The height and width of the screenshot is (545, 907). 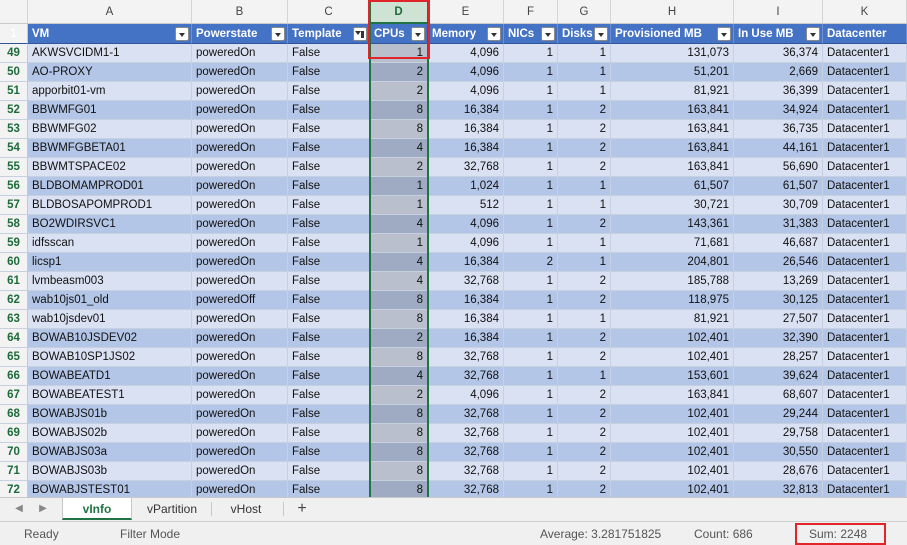 I want to click on cell-in-use-mb: 29,244, so click(x=778, y=414).